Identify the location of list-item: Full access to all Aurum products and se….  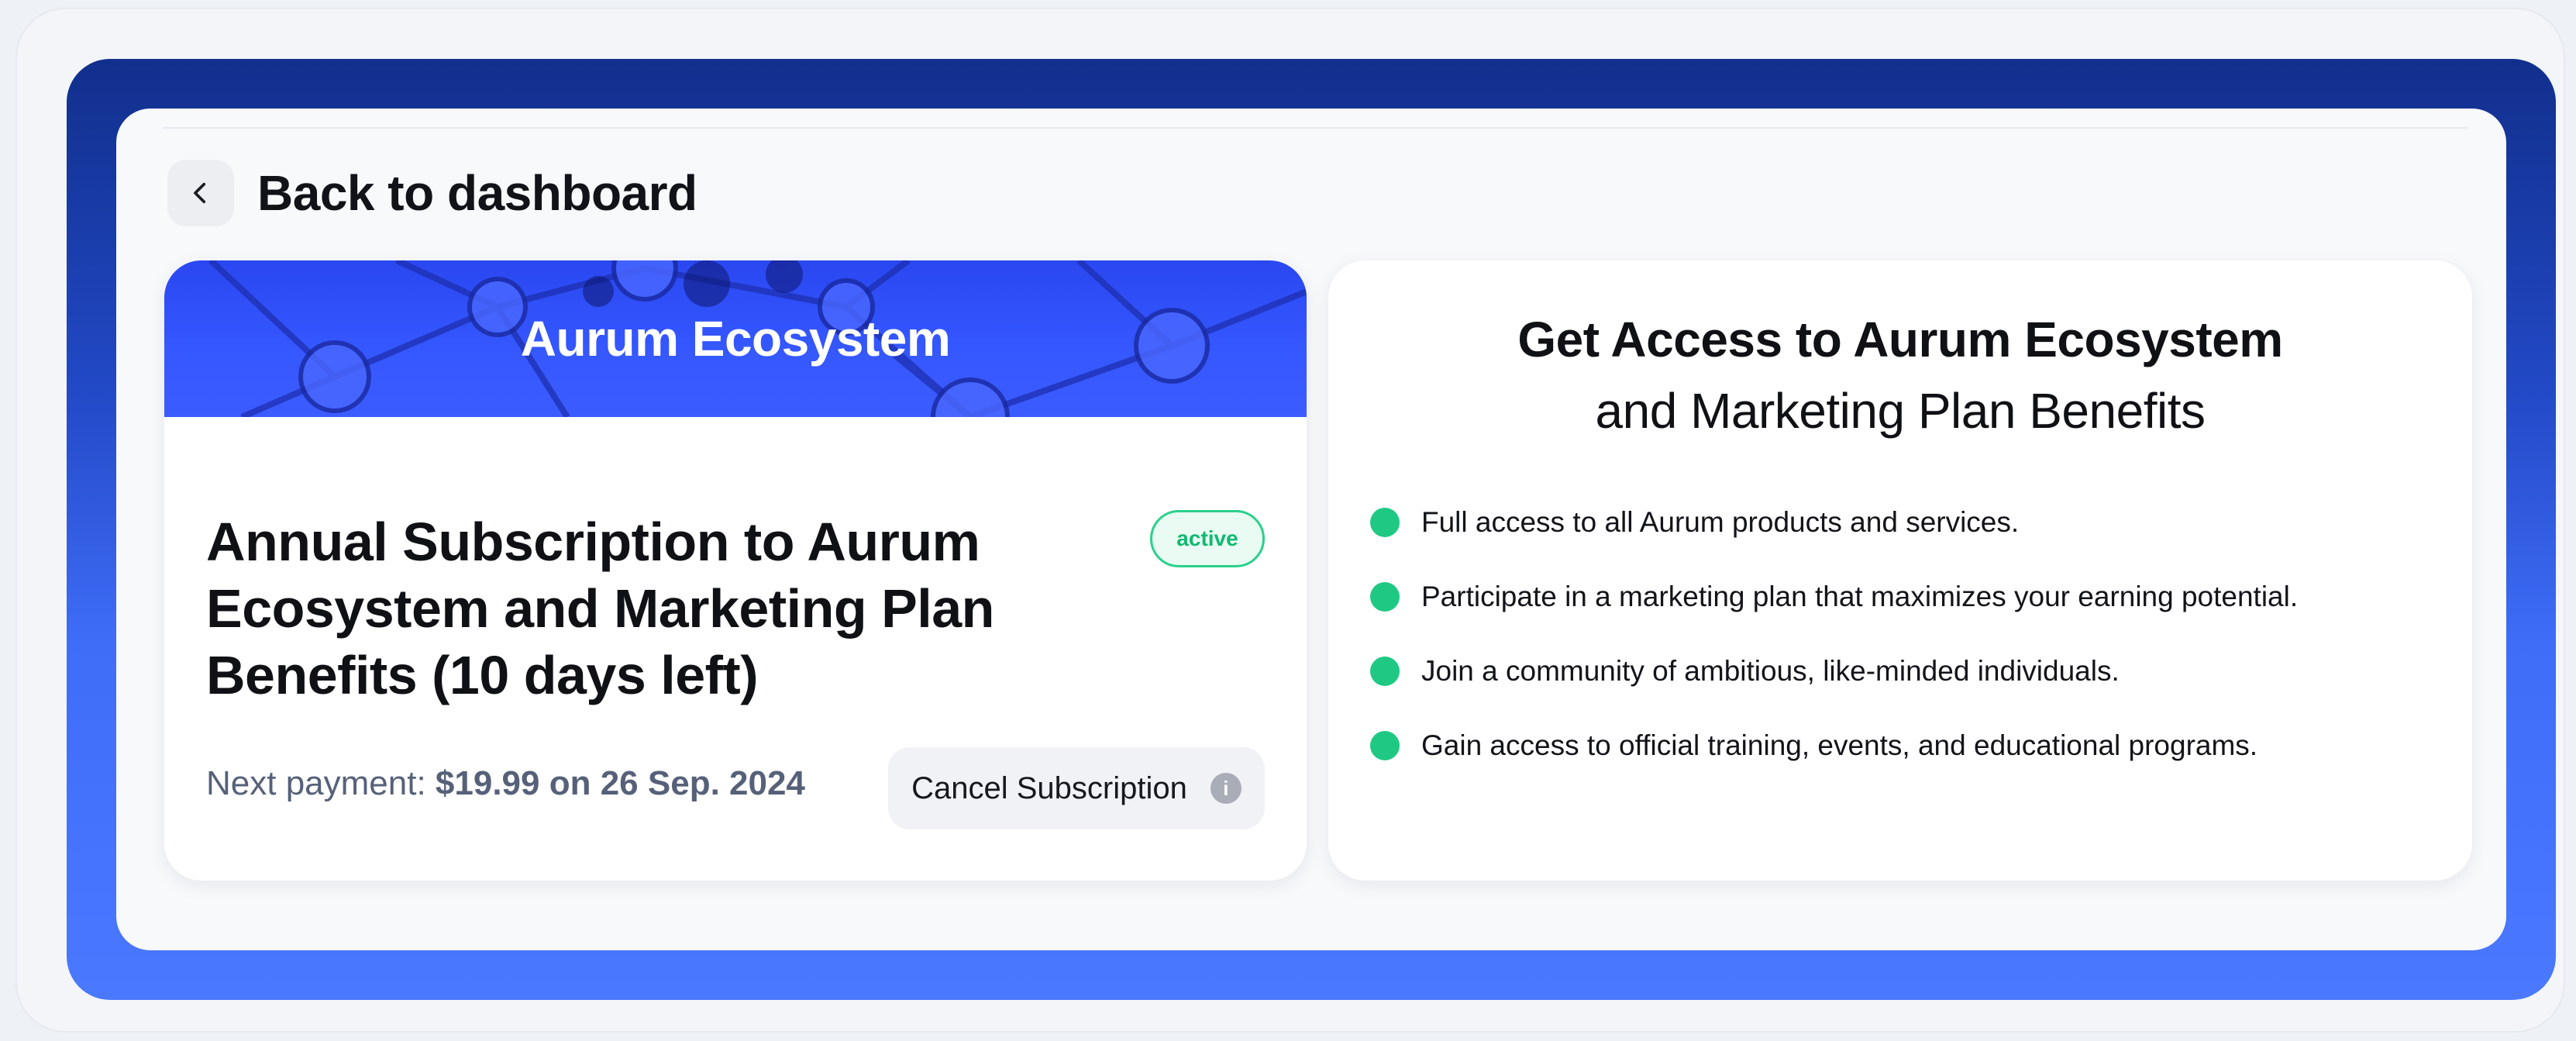
(1834, 522).